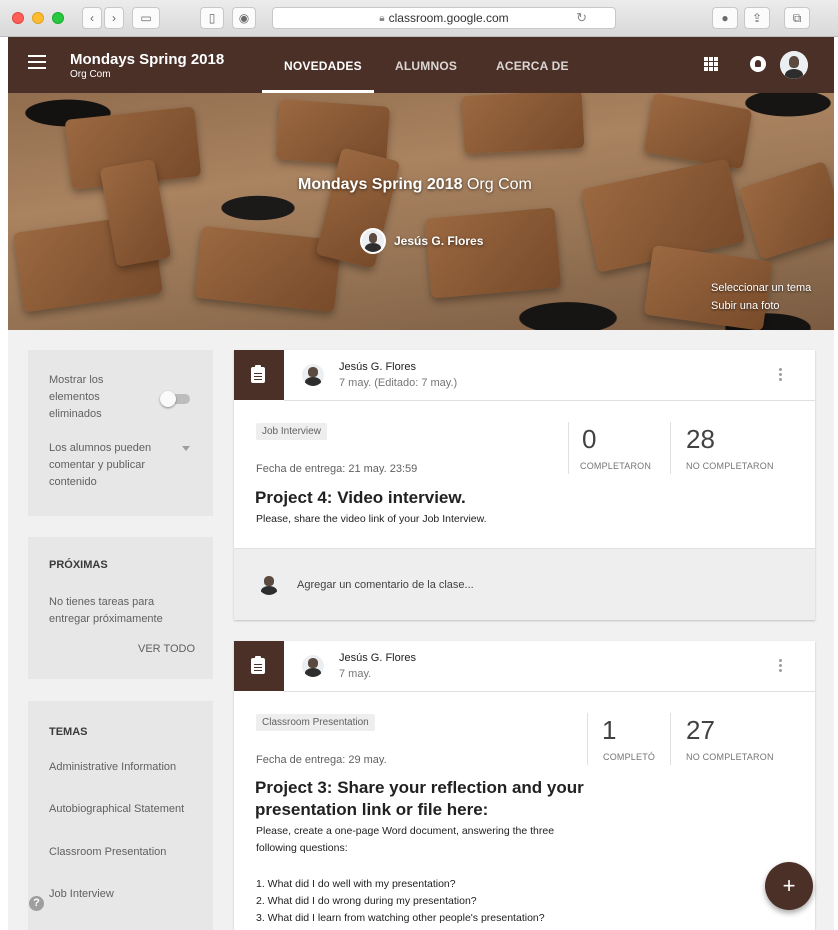 This screenshot has height=930, width=838. I want to click on topic-item: Job Interview, so click(81, 894).